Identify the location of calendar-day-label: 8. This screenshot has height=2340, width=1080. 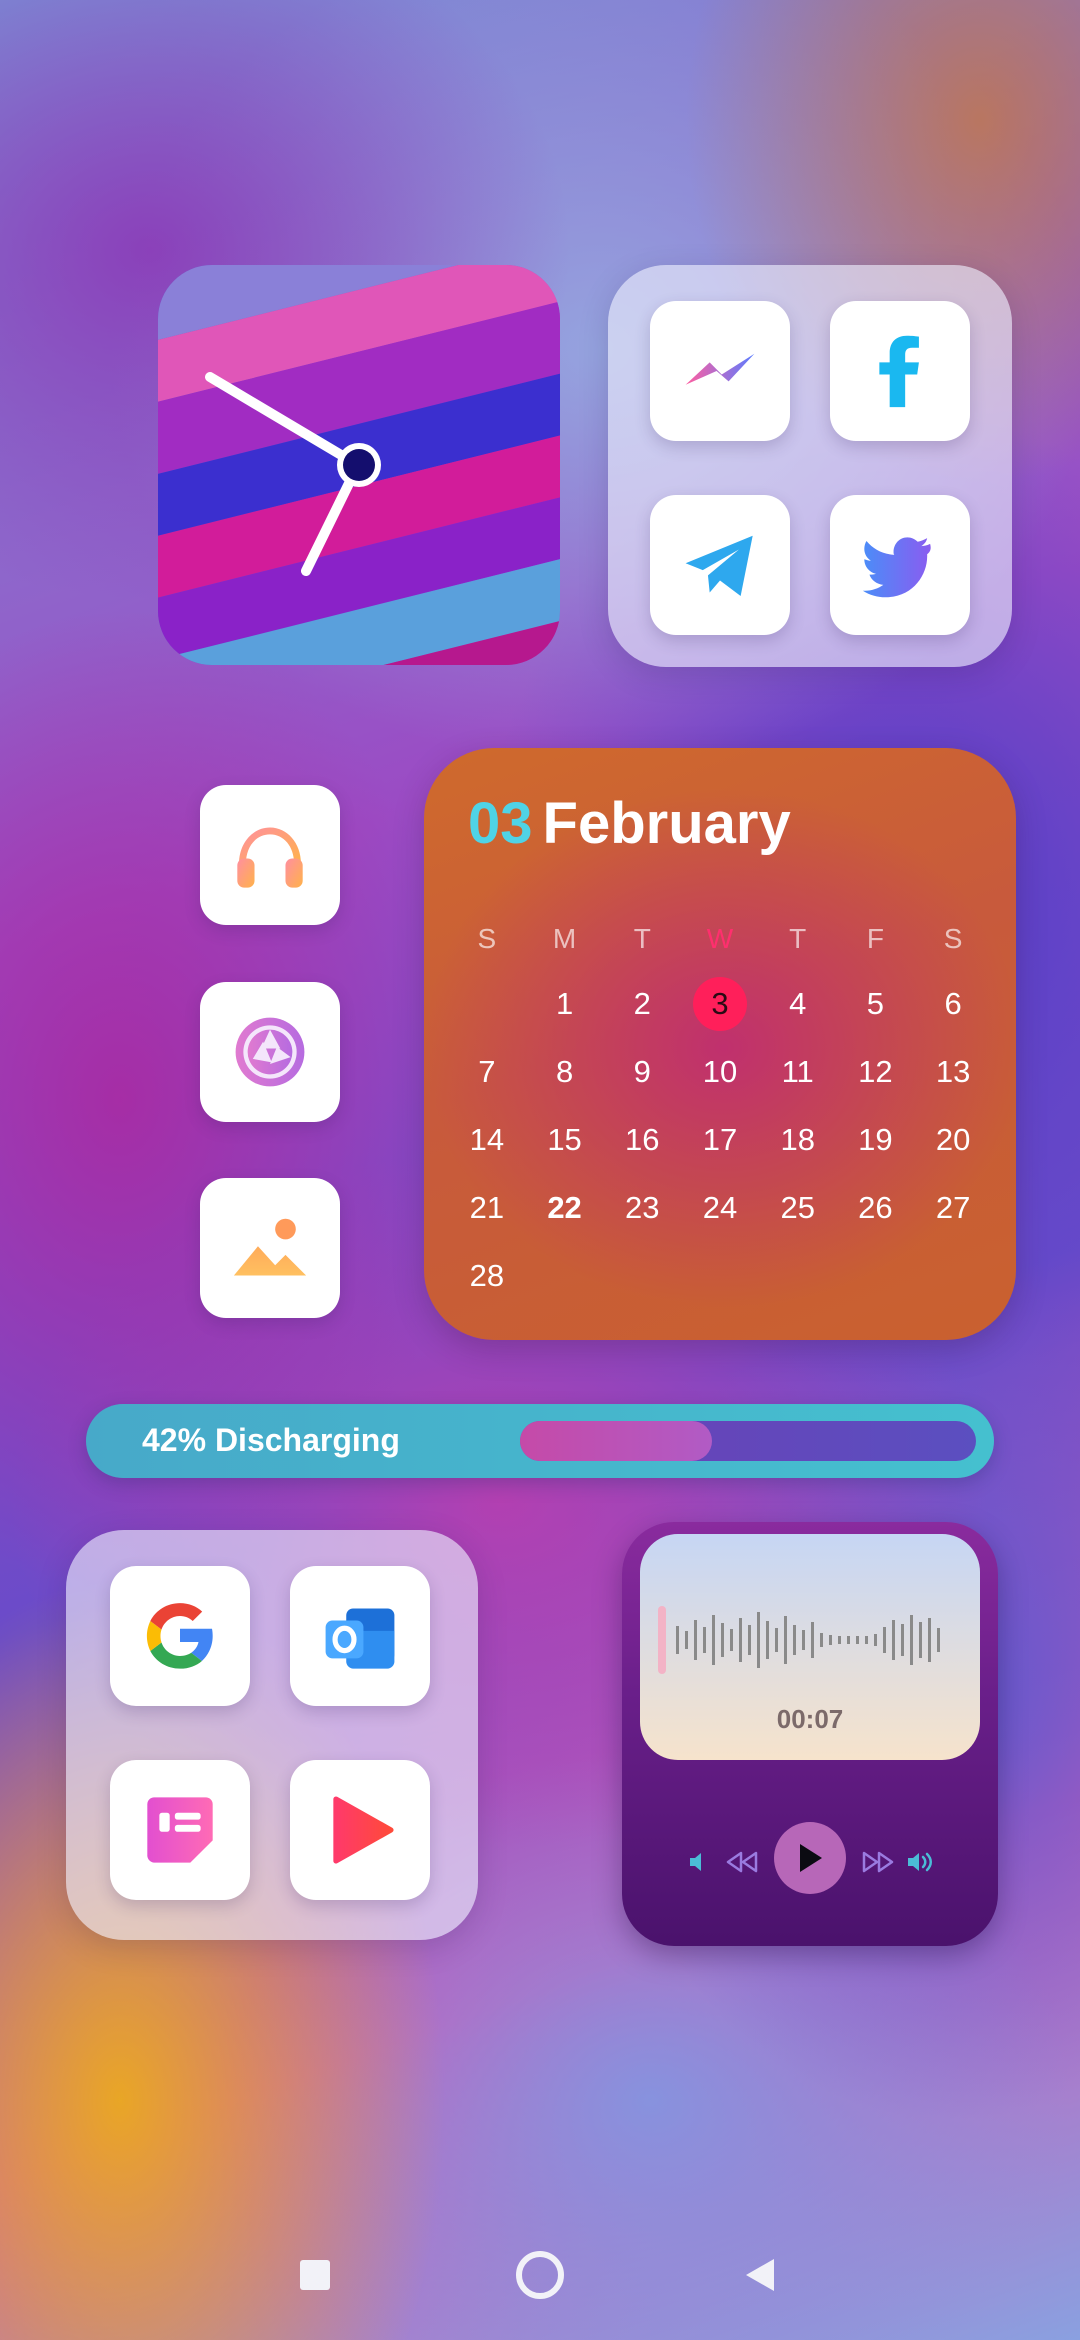
(564, 1071).